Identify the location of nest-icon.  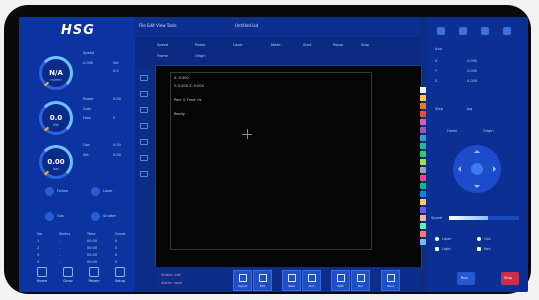
(291, 278).